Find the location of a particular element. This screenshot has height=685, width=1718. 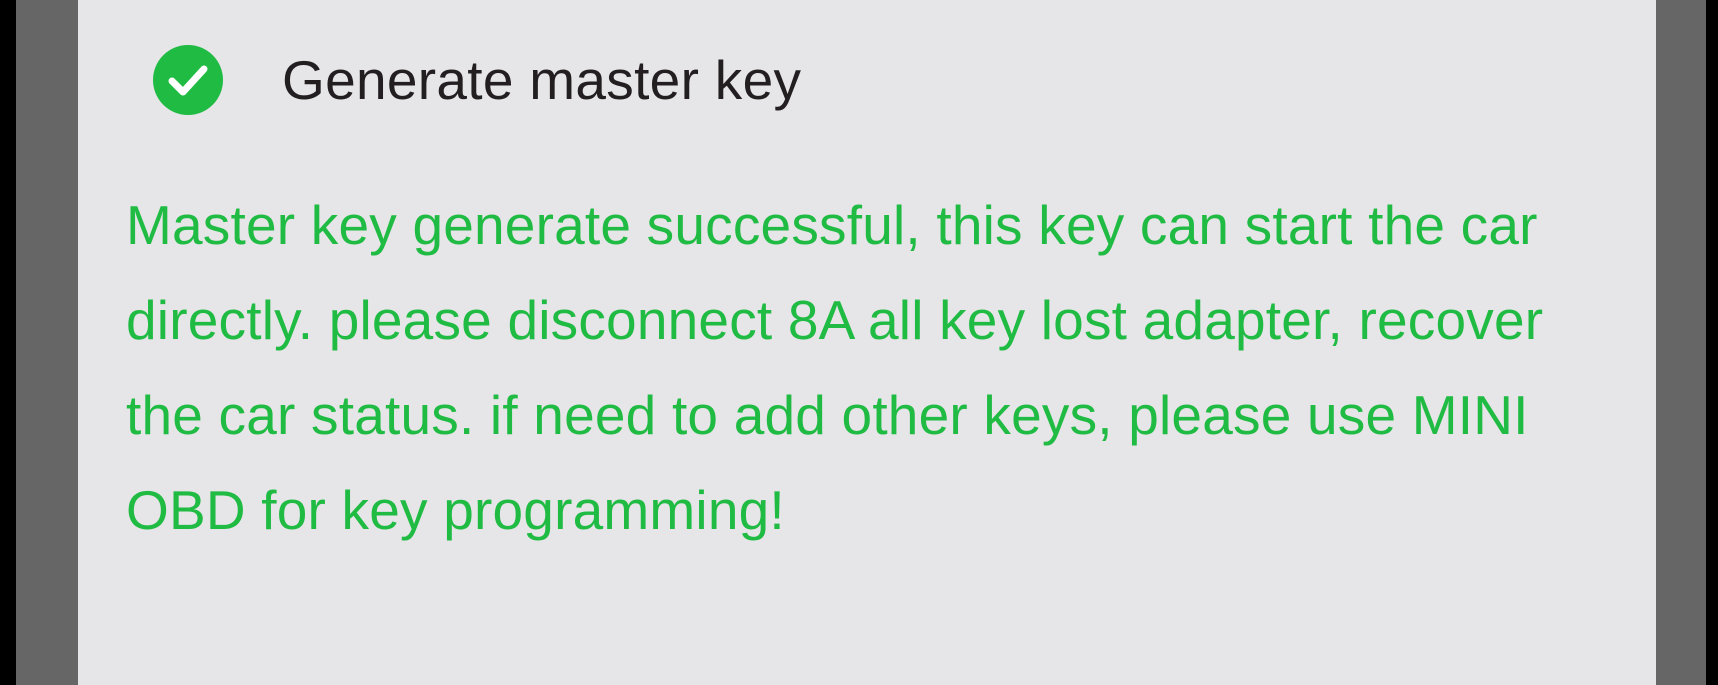

step-item-generate-master-key: Generate master key is located at coordinates (476, 80).